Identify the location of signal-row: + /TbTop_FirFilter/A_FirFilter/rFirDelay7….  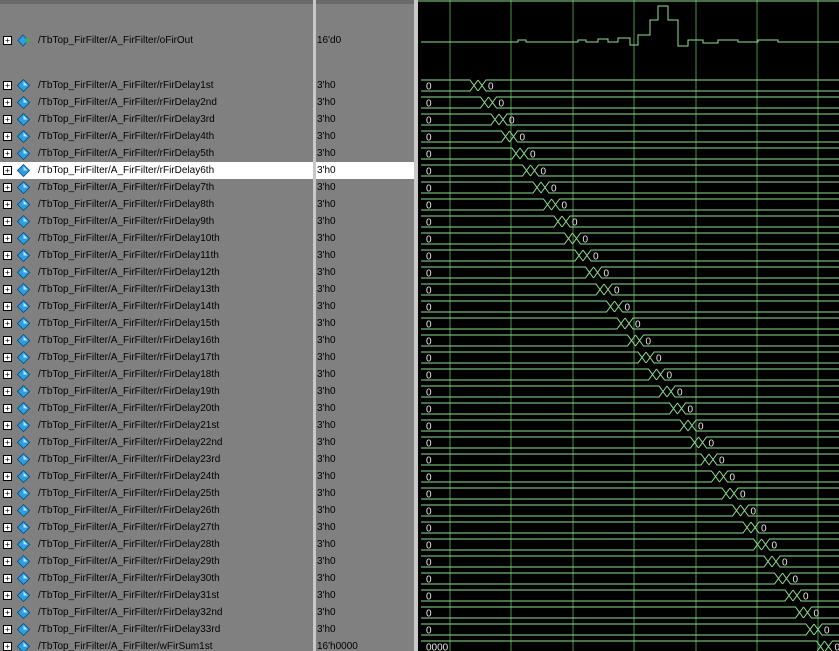
(156, 187).